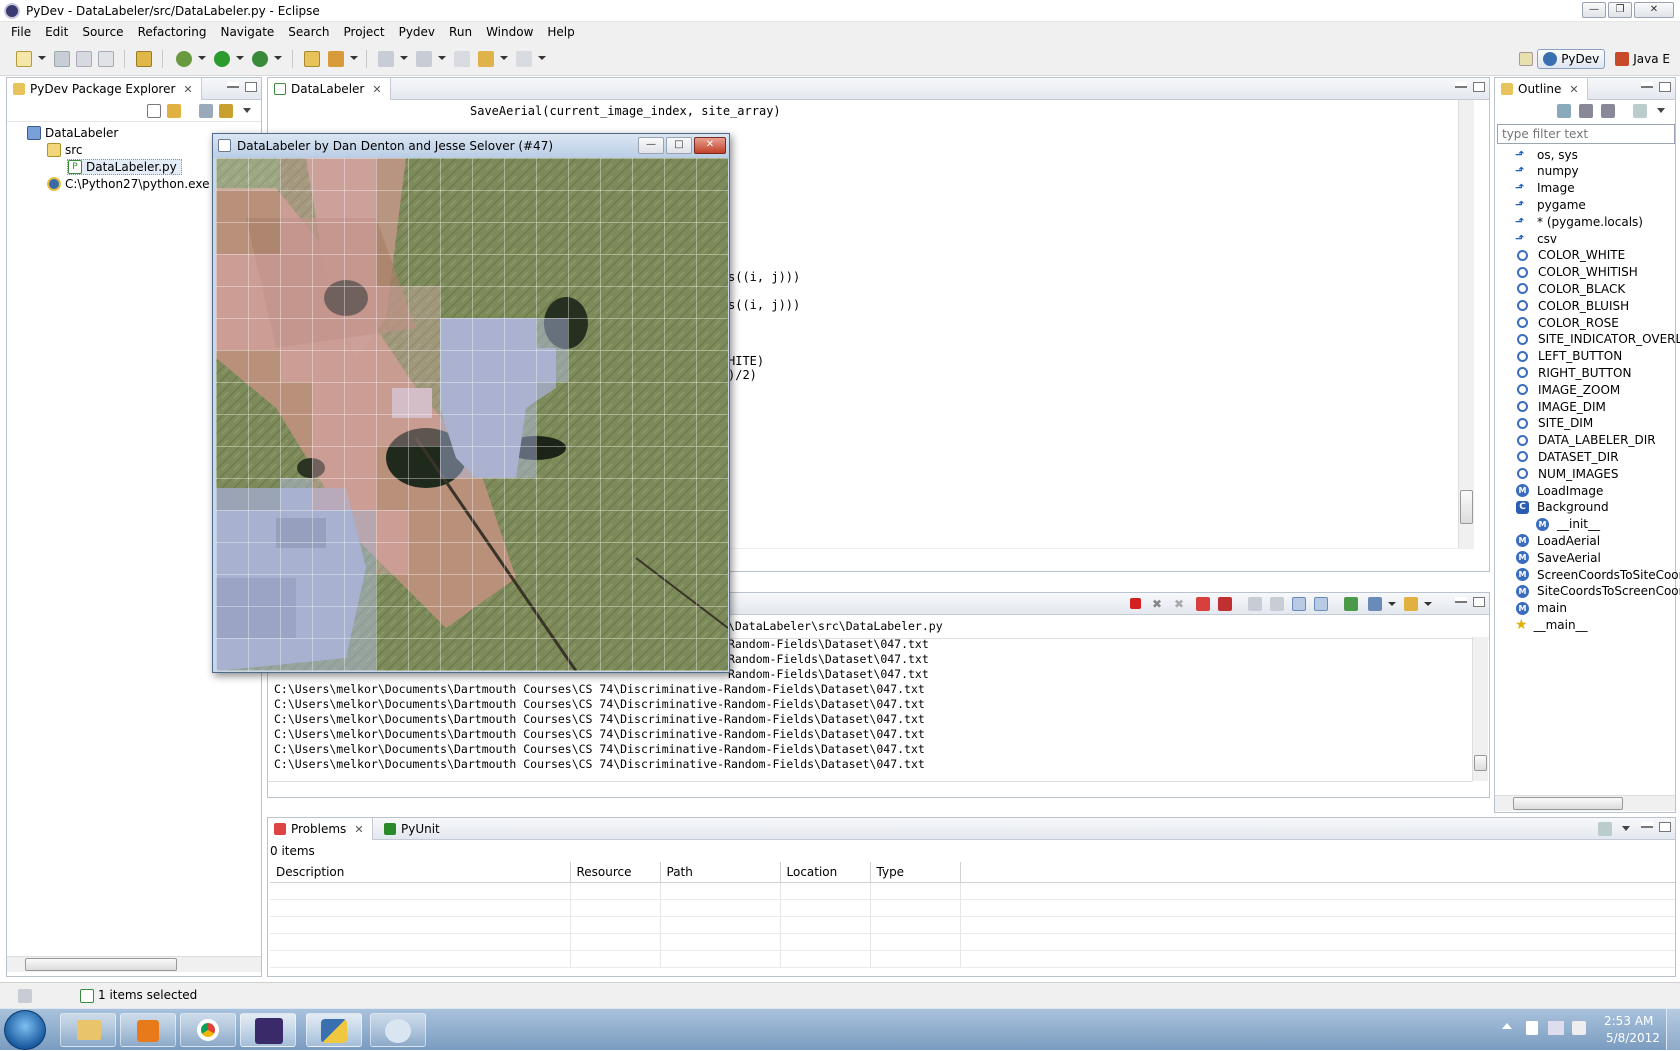 The height and width of the screenshot is (1051, 1680). Describe the element at coordinates (102, 32) in the screenshot. I see `menu-source: Source` at that location.